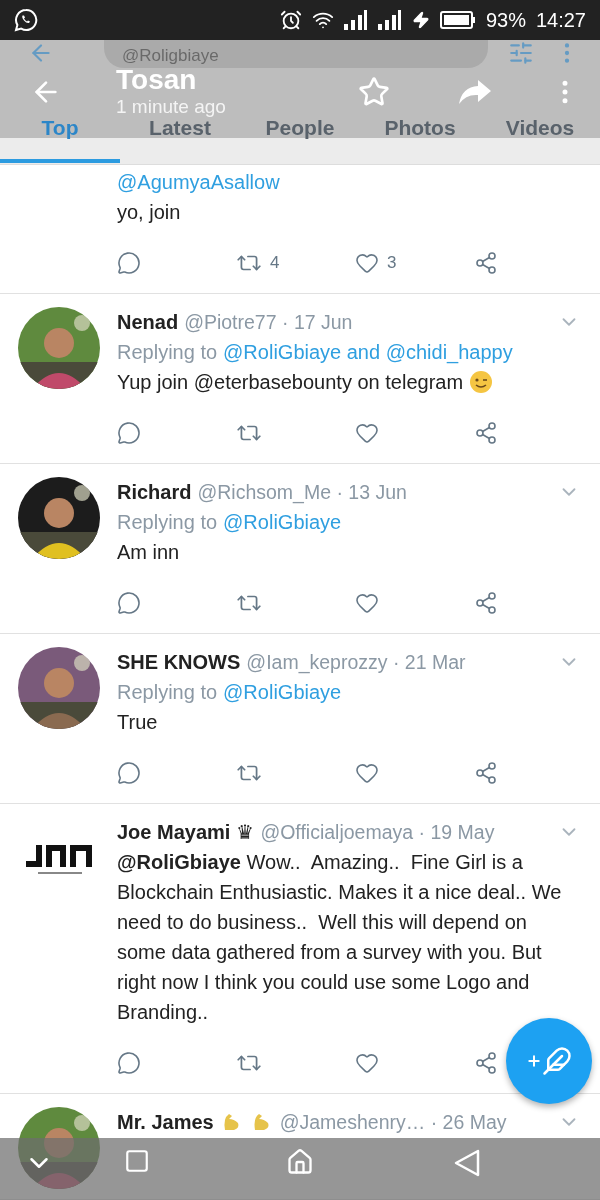  I want to click on tab: People, so click(300, 128).